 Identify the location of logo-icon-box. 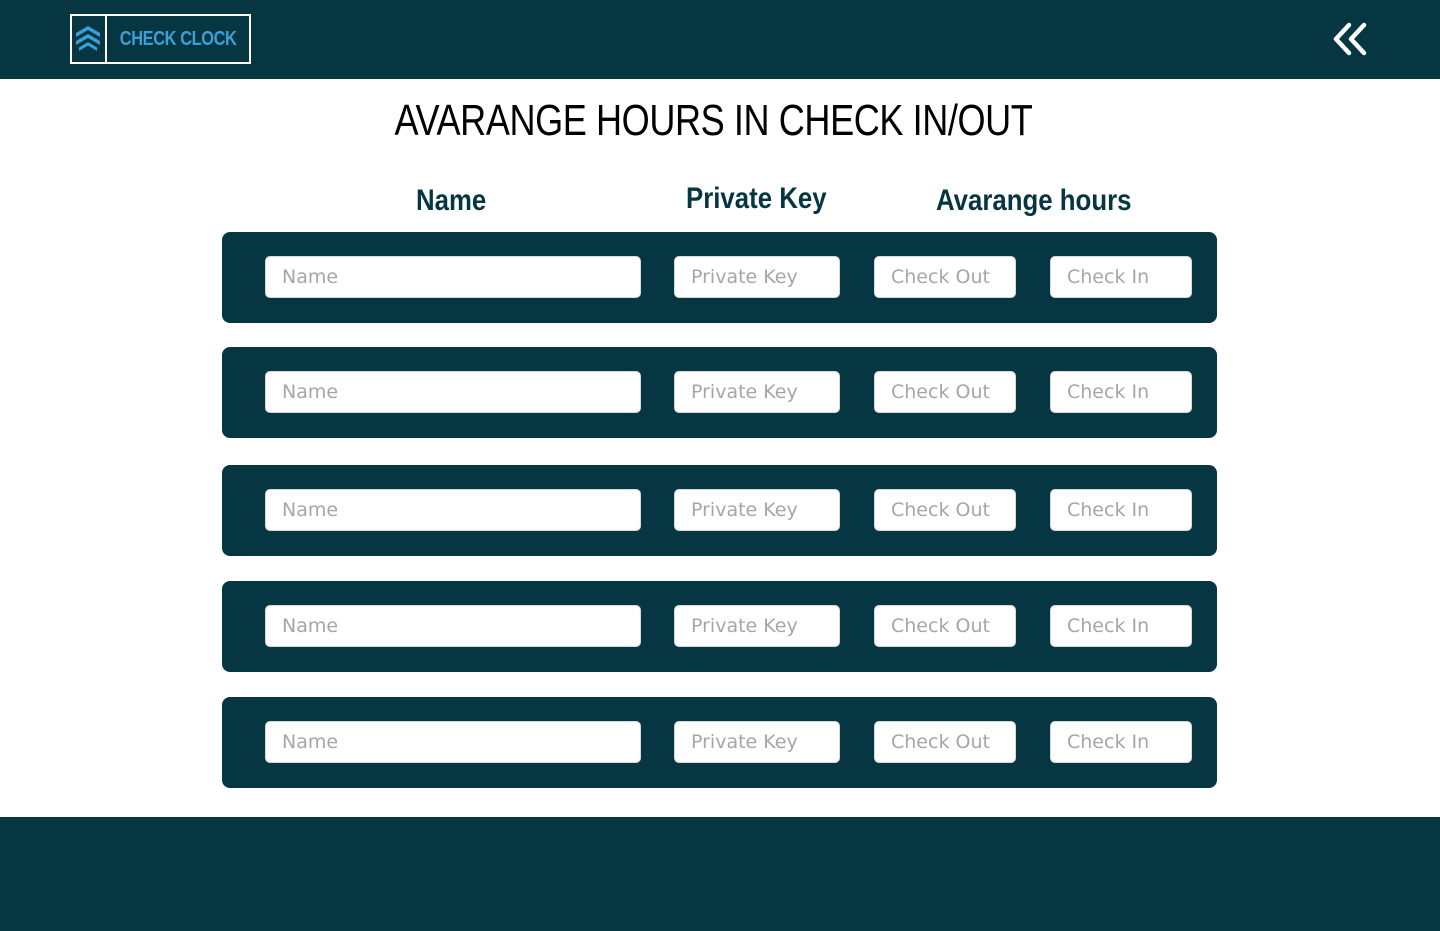
(89, 39).